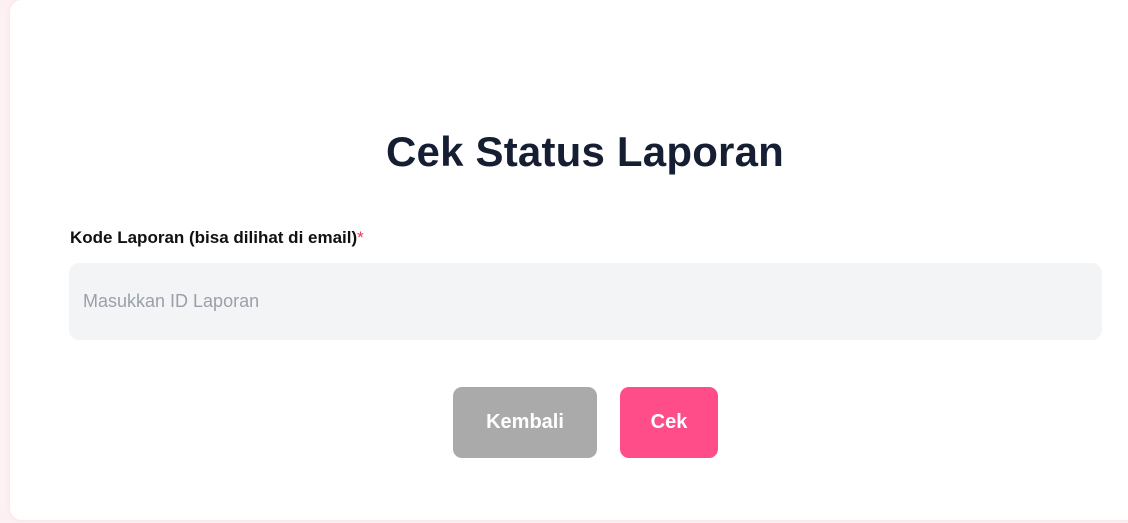 The image size is (1128, 523). I want to click on report-code-label-text: Kode Laporan (bisa dilihat di email), so click(214, 237).